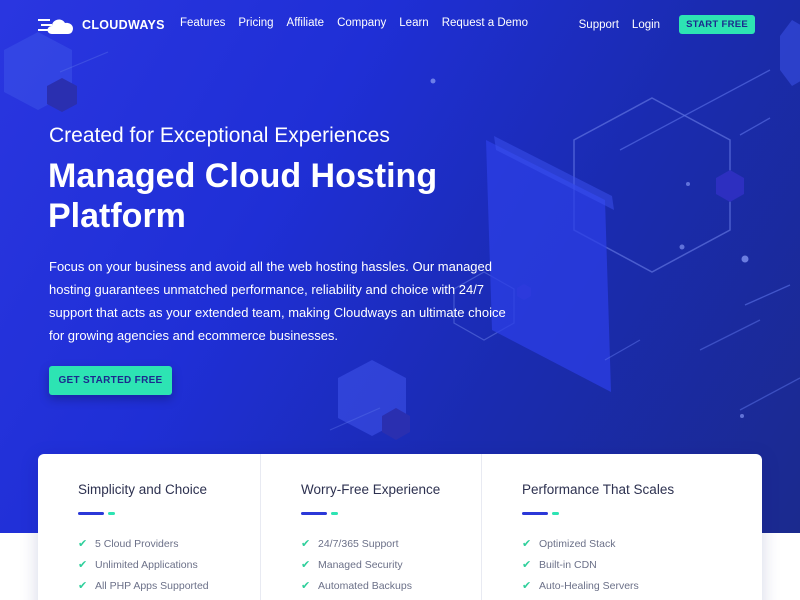 The width and height of the screenshot is (800, 600). What do you see at coordinates (143, 489) in the screenshot?
I see `feature-title: Simplicity and Choice` at bounding box center [143, 489].